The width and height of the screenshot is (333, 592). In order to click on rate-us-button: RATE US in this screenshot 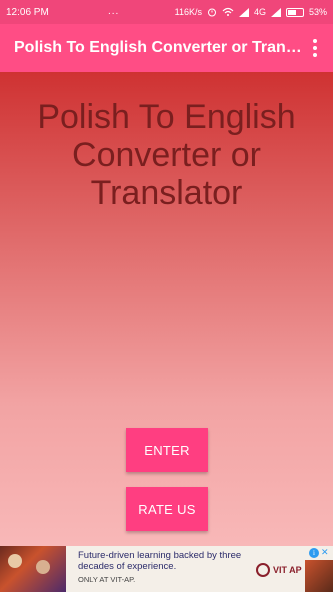, I will do `click(167, 509)`.